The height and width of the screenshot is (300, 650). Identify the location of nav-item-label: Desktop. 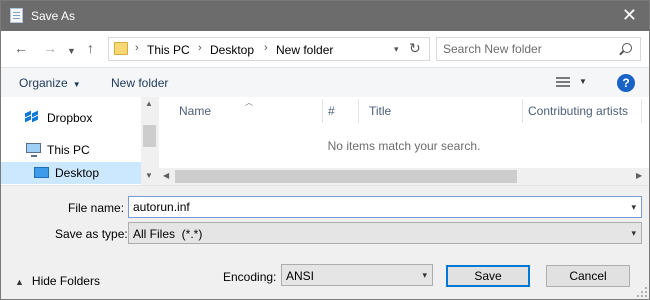
(77, 173).